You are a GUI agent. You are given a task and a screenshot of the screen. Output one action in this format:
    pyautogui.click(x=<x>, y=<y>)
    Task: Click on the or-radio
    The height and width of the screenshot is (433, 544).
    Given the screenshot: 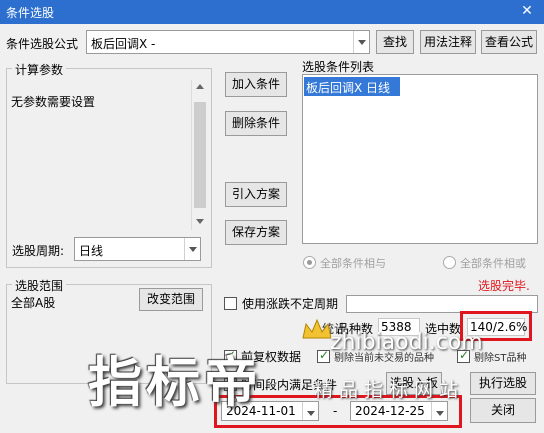 What is the action you would take?
    pyautogui.click(x=449, y=262)
    